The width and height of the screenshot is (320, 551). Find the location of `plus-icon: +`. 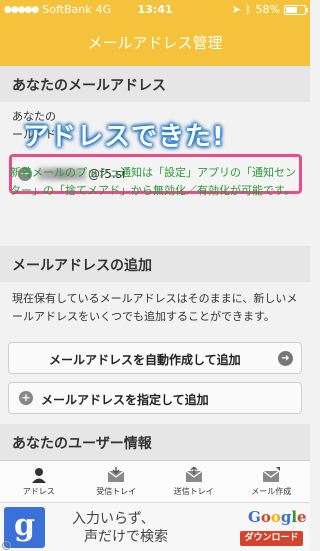

plus-icon: + is located at coordinates (26, 398).